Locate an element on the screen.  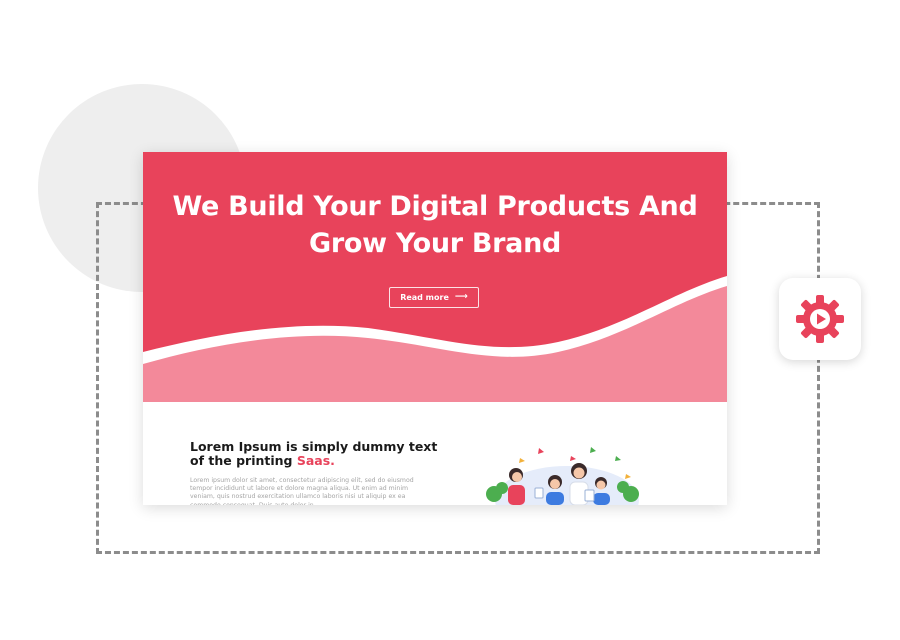
hero-title-line-1: We Build Your Digital Products And is located at coordinates (435, 206).